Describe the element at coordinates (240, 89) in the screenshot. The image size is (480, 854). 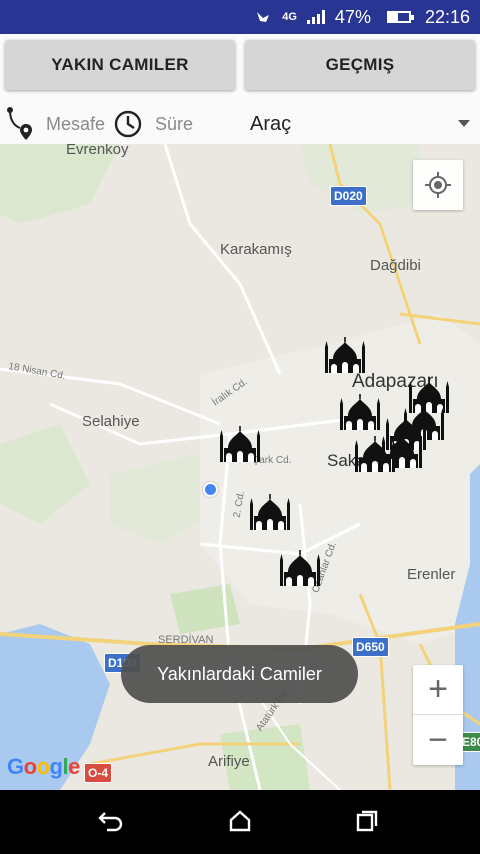
I see `top-panel: YAKIN CAMILER GEÇMIŞ Mesafe Süre Araç` at that location.